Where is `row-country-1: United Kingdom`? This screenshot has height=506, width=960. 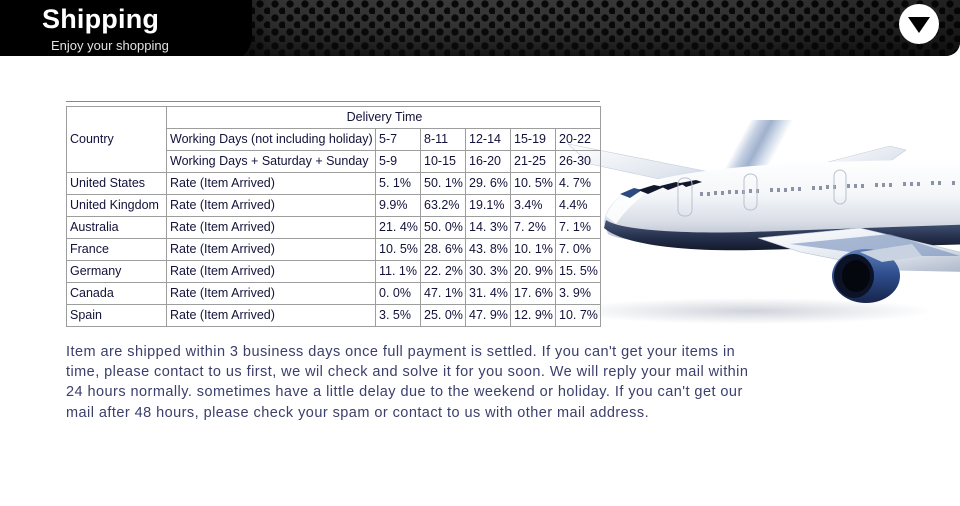
row-country-1: United Kingdom is located at coordinates (116, 205).